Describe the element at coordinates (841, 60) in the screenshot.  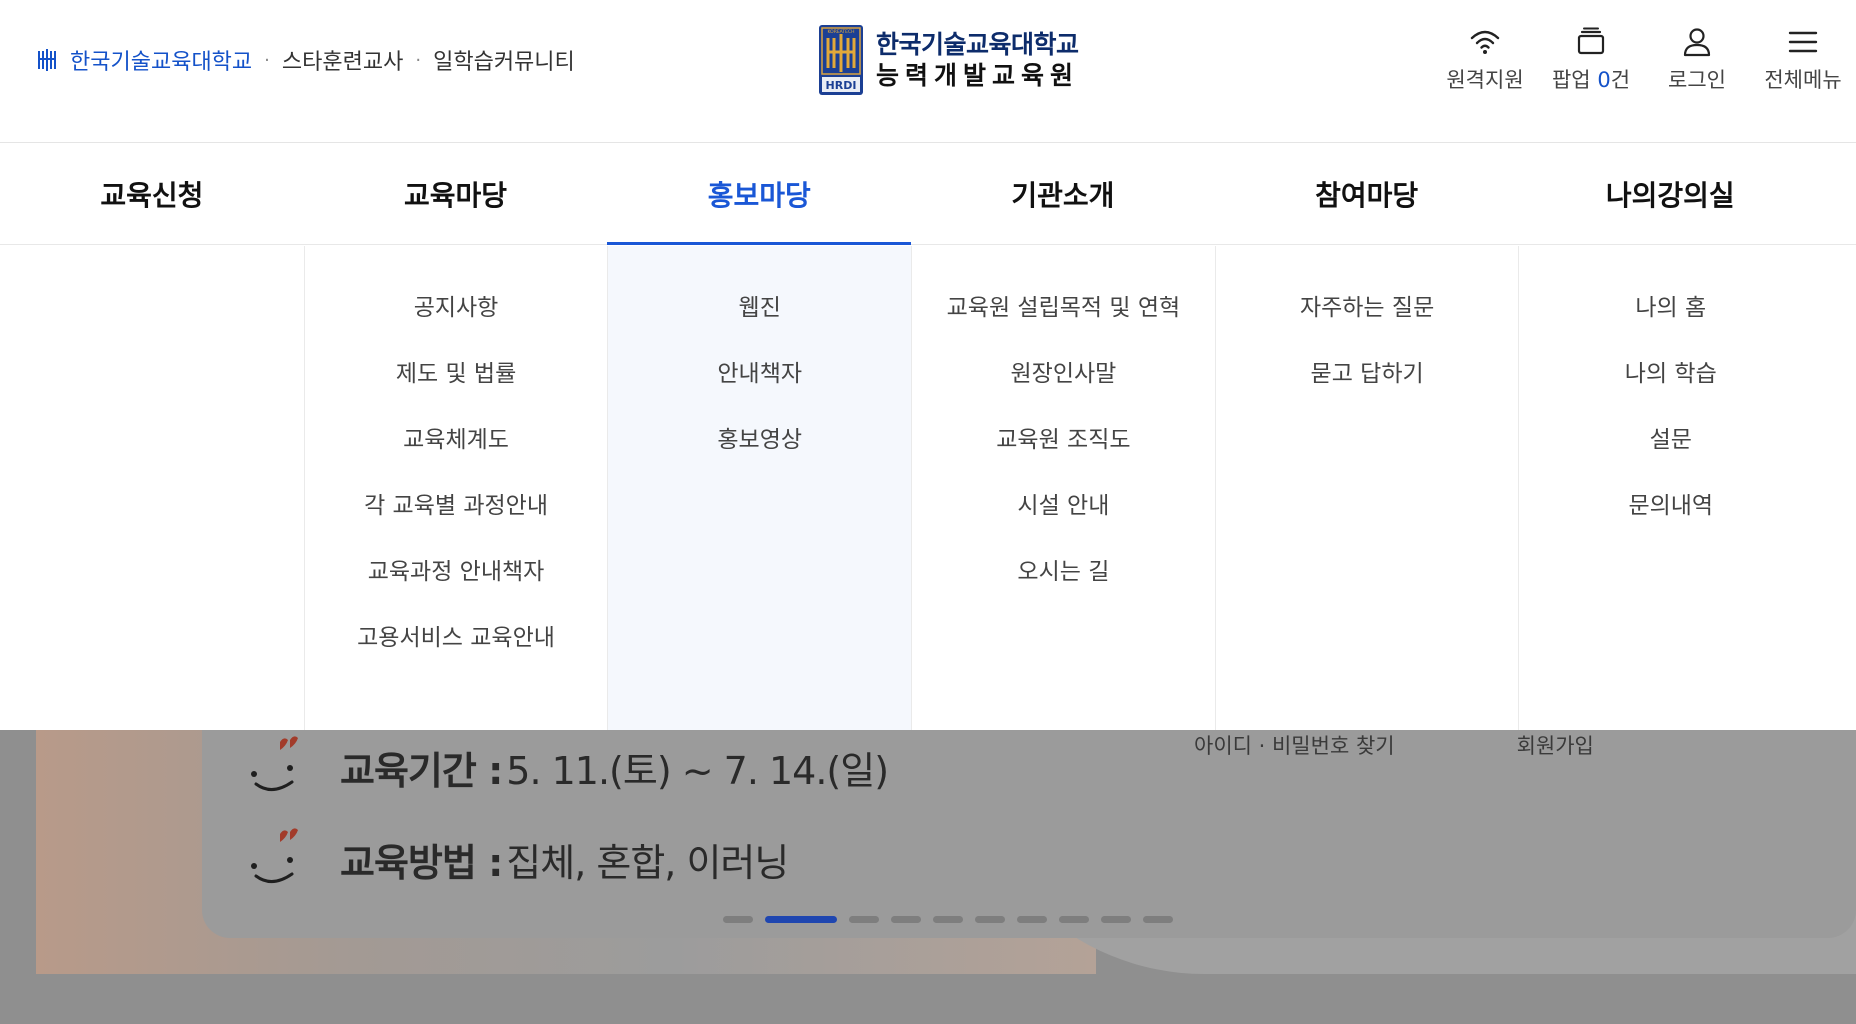
I see `hrdi-emblem-icon: HRDI KOREATECH` at that location.